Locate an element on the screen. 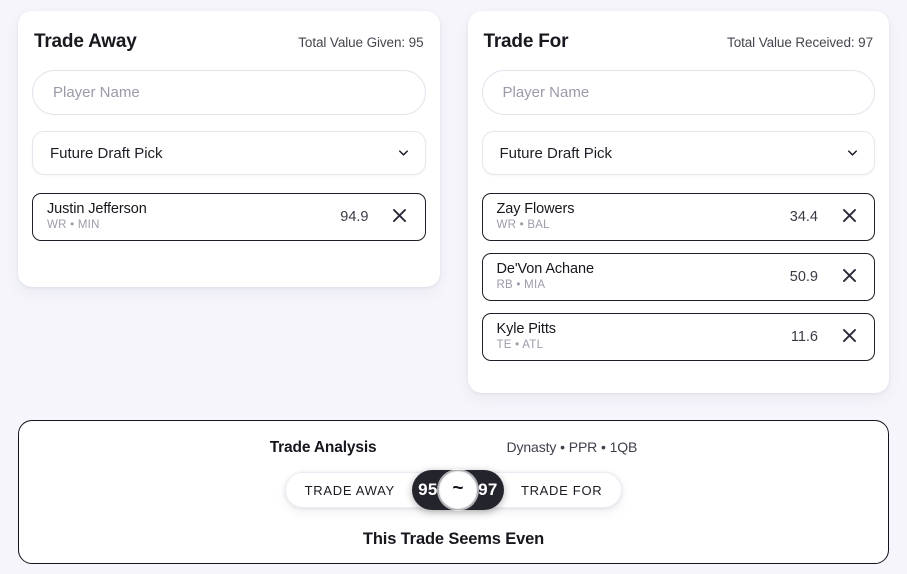 The width and height of the screenshot is (907, 574). player-info: Zay Flowers WR • BAL is located at coordinates (643, 217).